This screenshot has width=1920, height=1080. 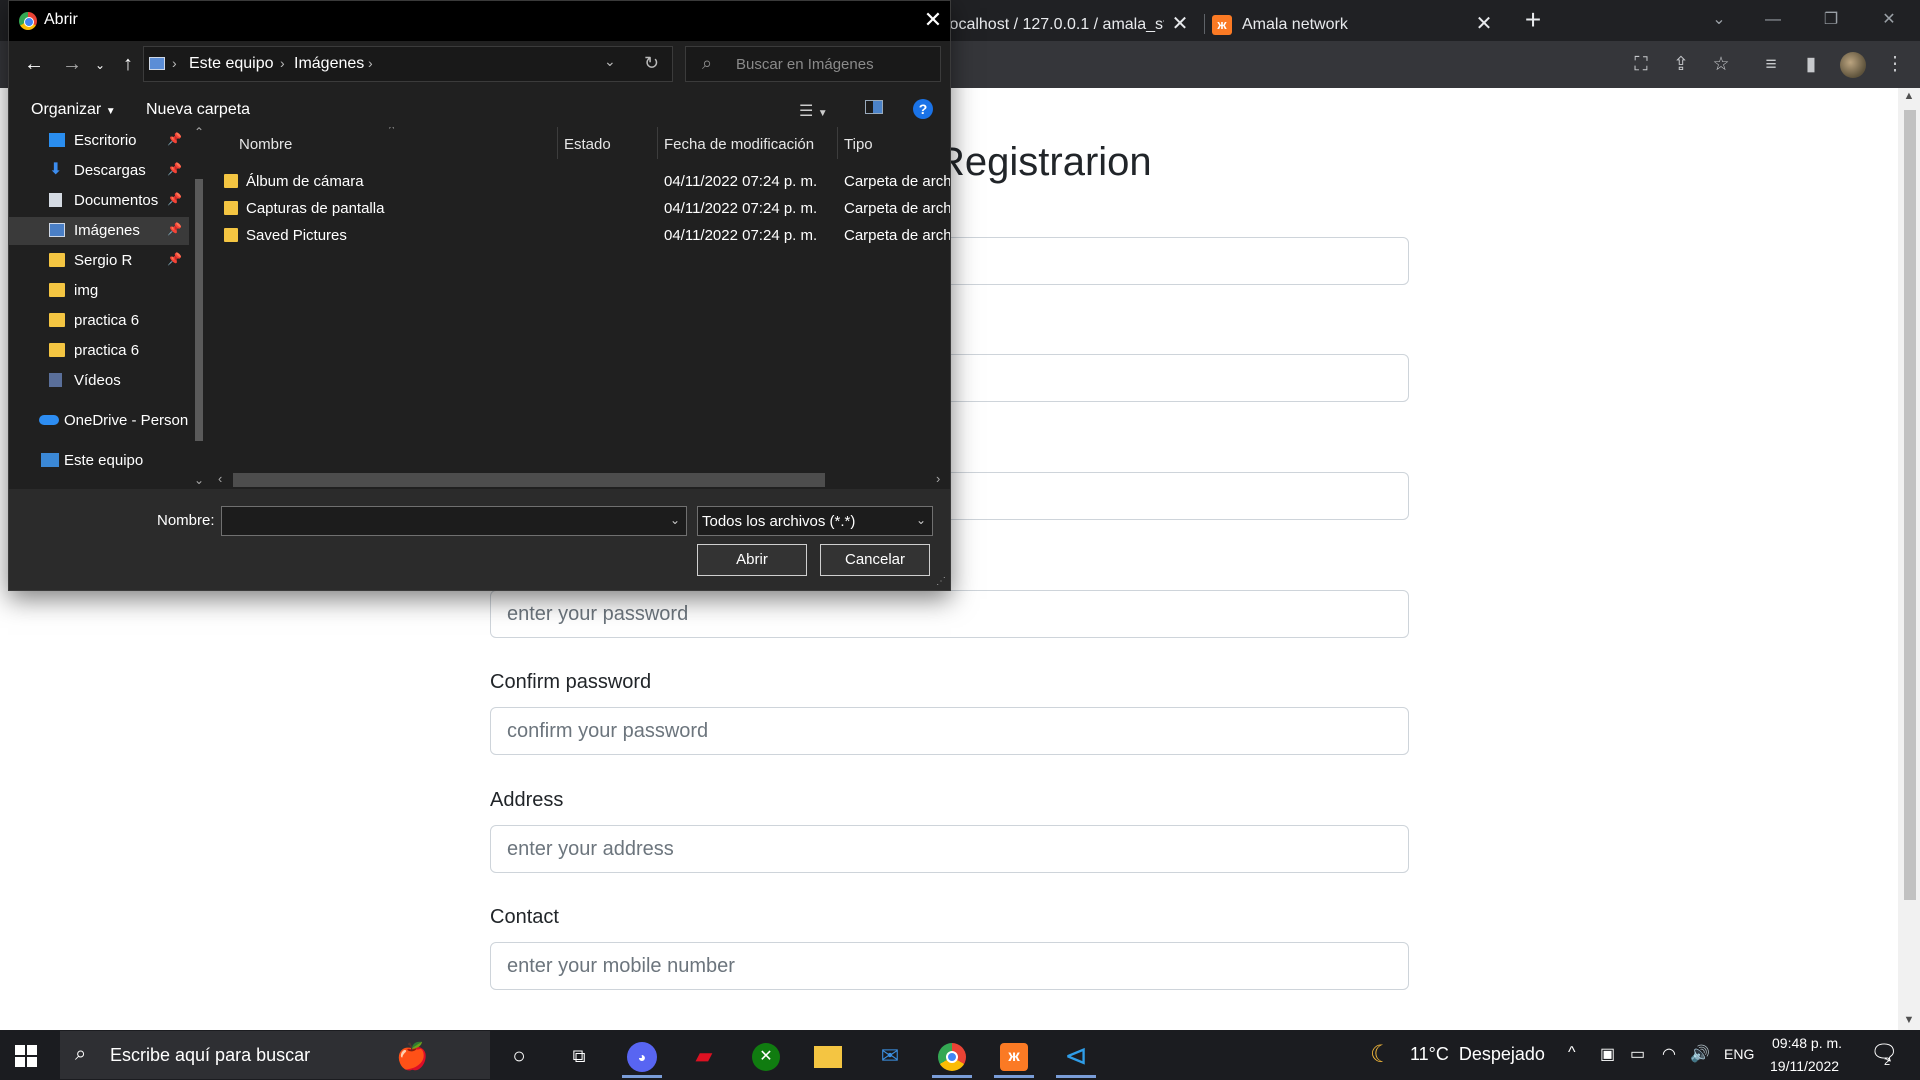 I want to click on windows-start-icon, so click(x=26, y=1056).